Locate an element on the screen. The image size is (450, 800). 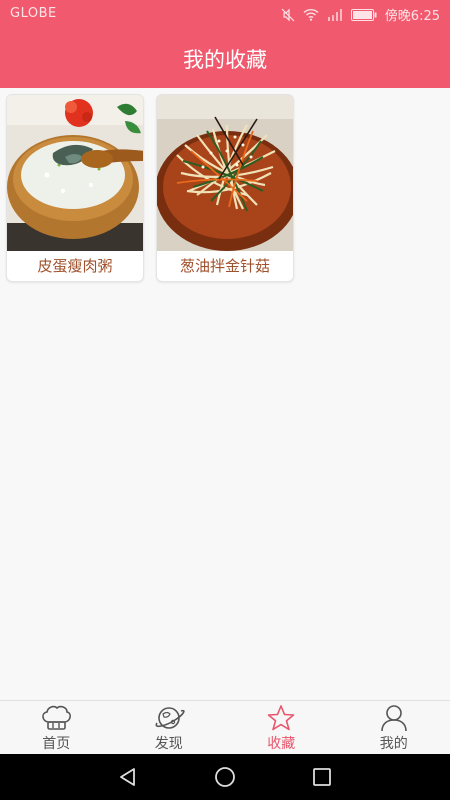
system-navigation-bar is located at coordinates (225, 777).